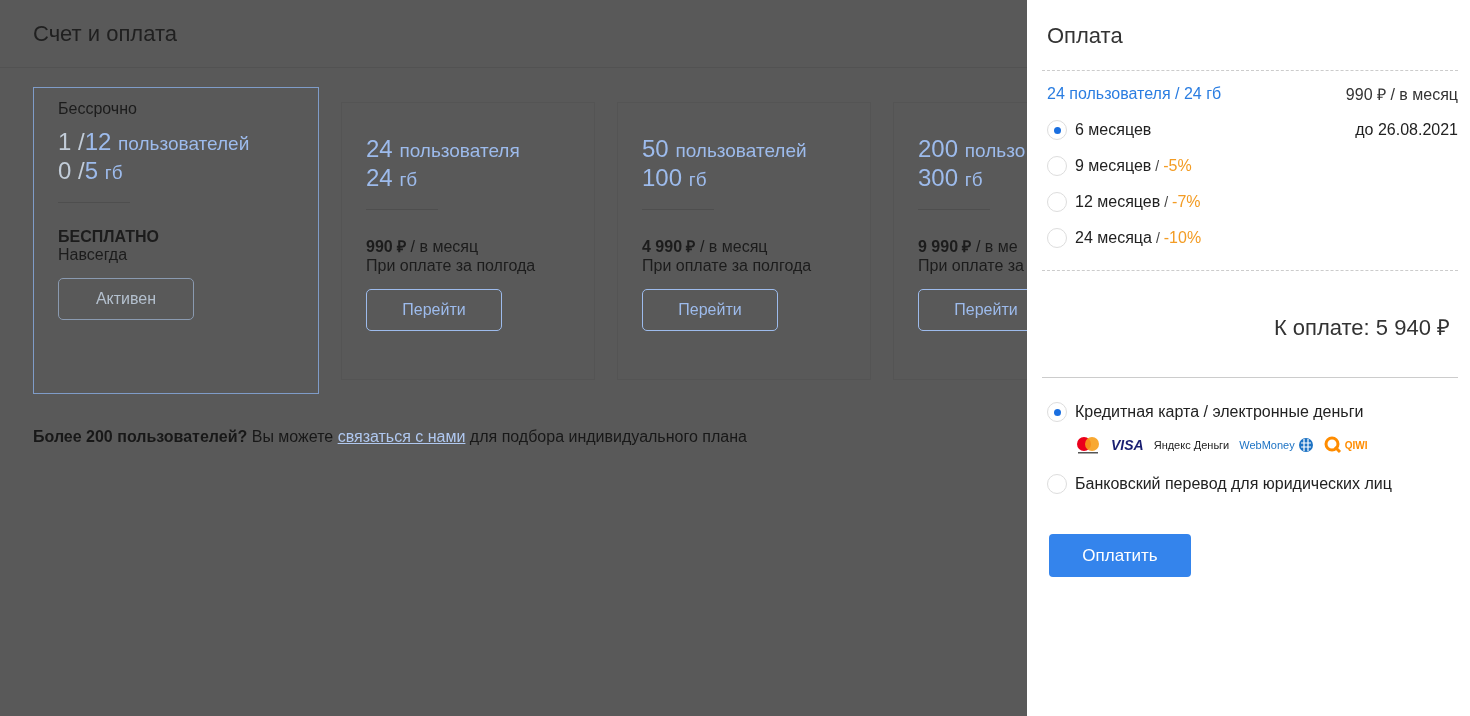  I want to click on plan-button: Активен, so click(126, 299).